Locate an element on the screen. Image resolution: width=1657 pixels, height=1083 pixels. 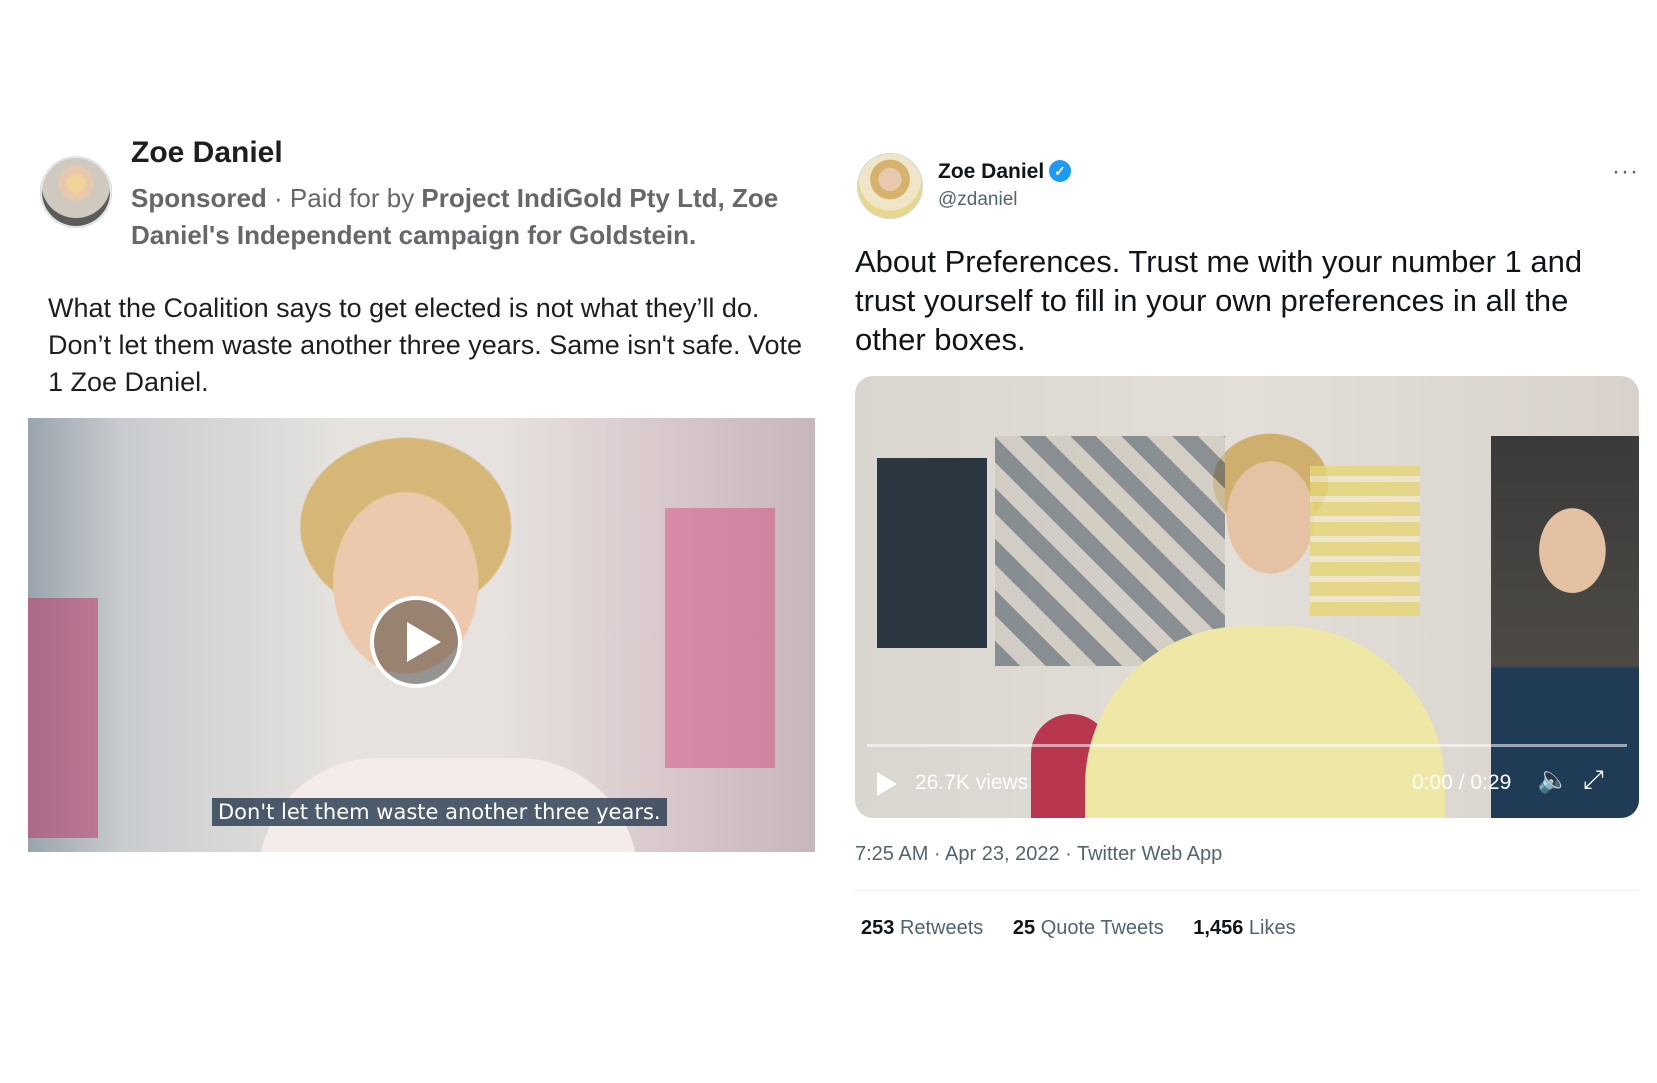
tweet-handle: @zdaniel is located at coordinates (978, 200).